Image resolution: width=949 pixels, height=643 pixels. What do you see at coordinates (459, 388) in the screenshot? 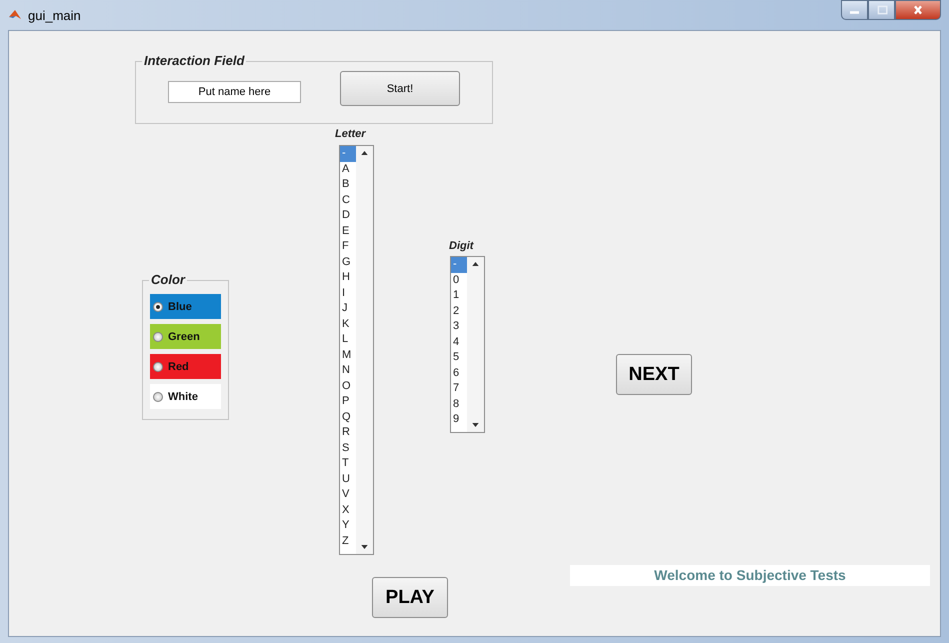
I see `list-item: 7` at bounding box center [459, 388].